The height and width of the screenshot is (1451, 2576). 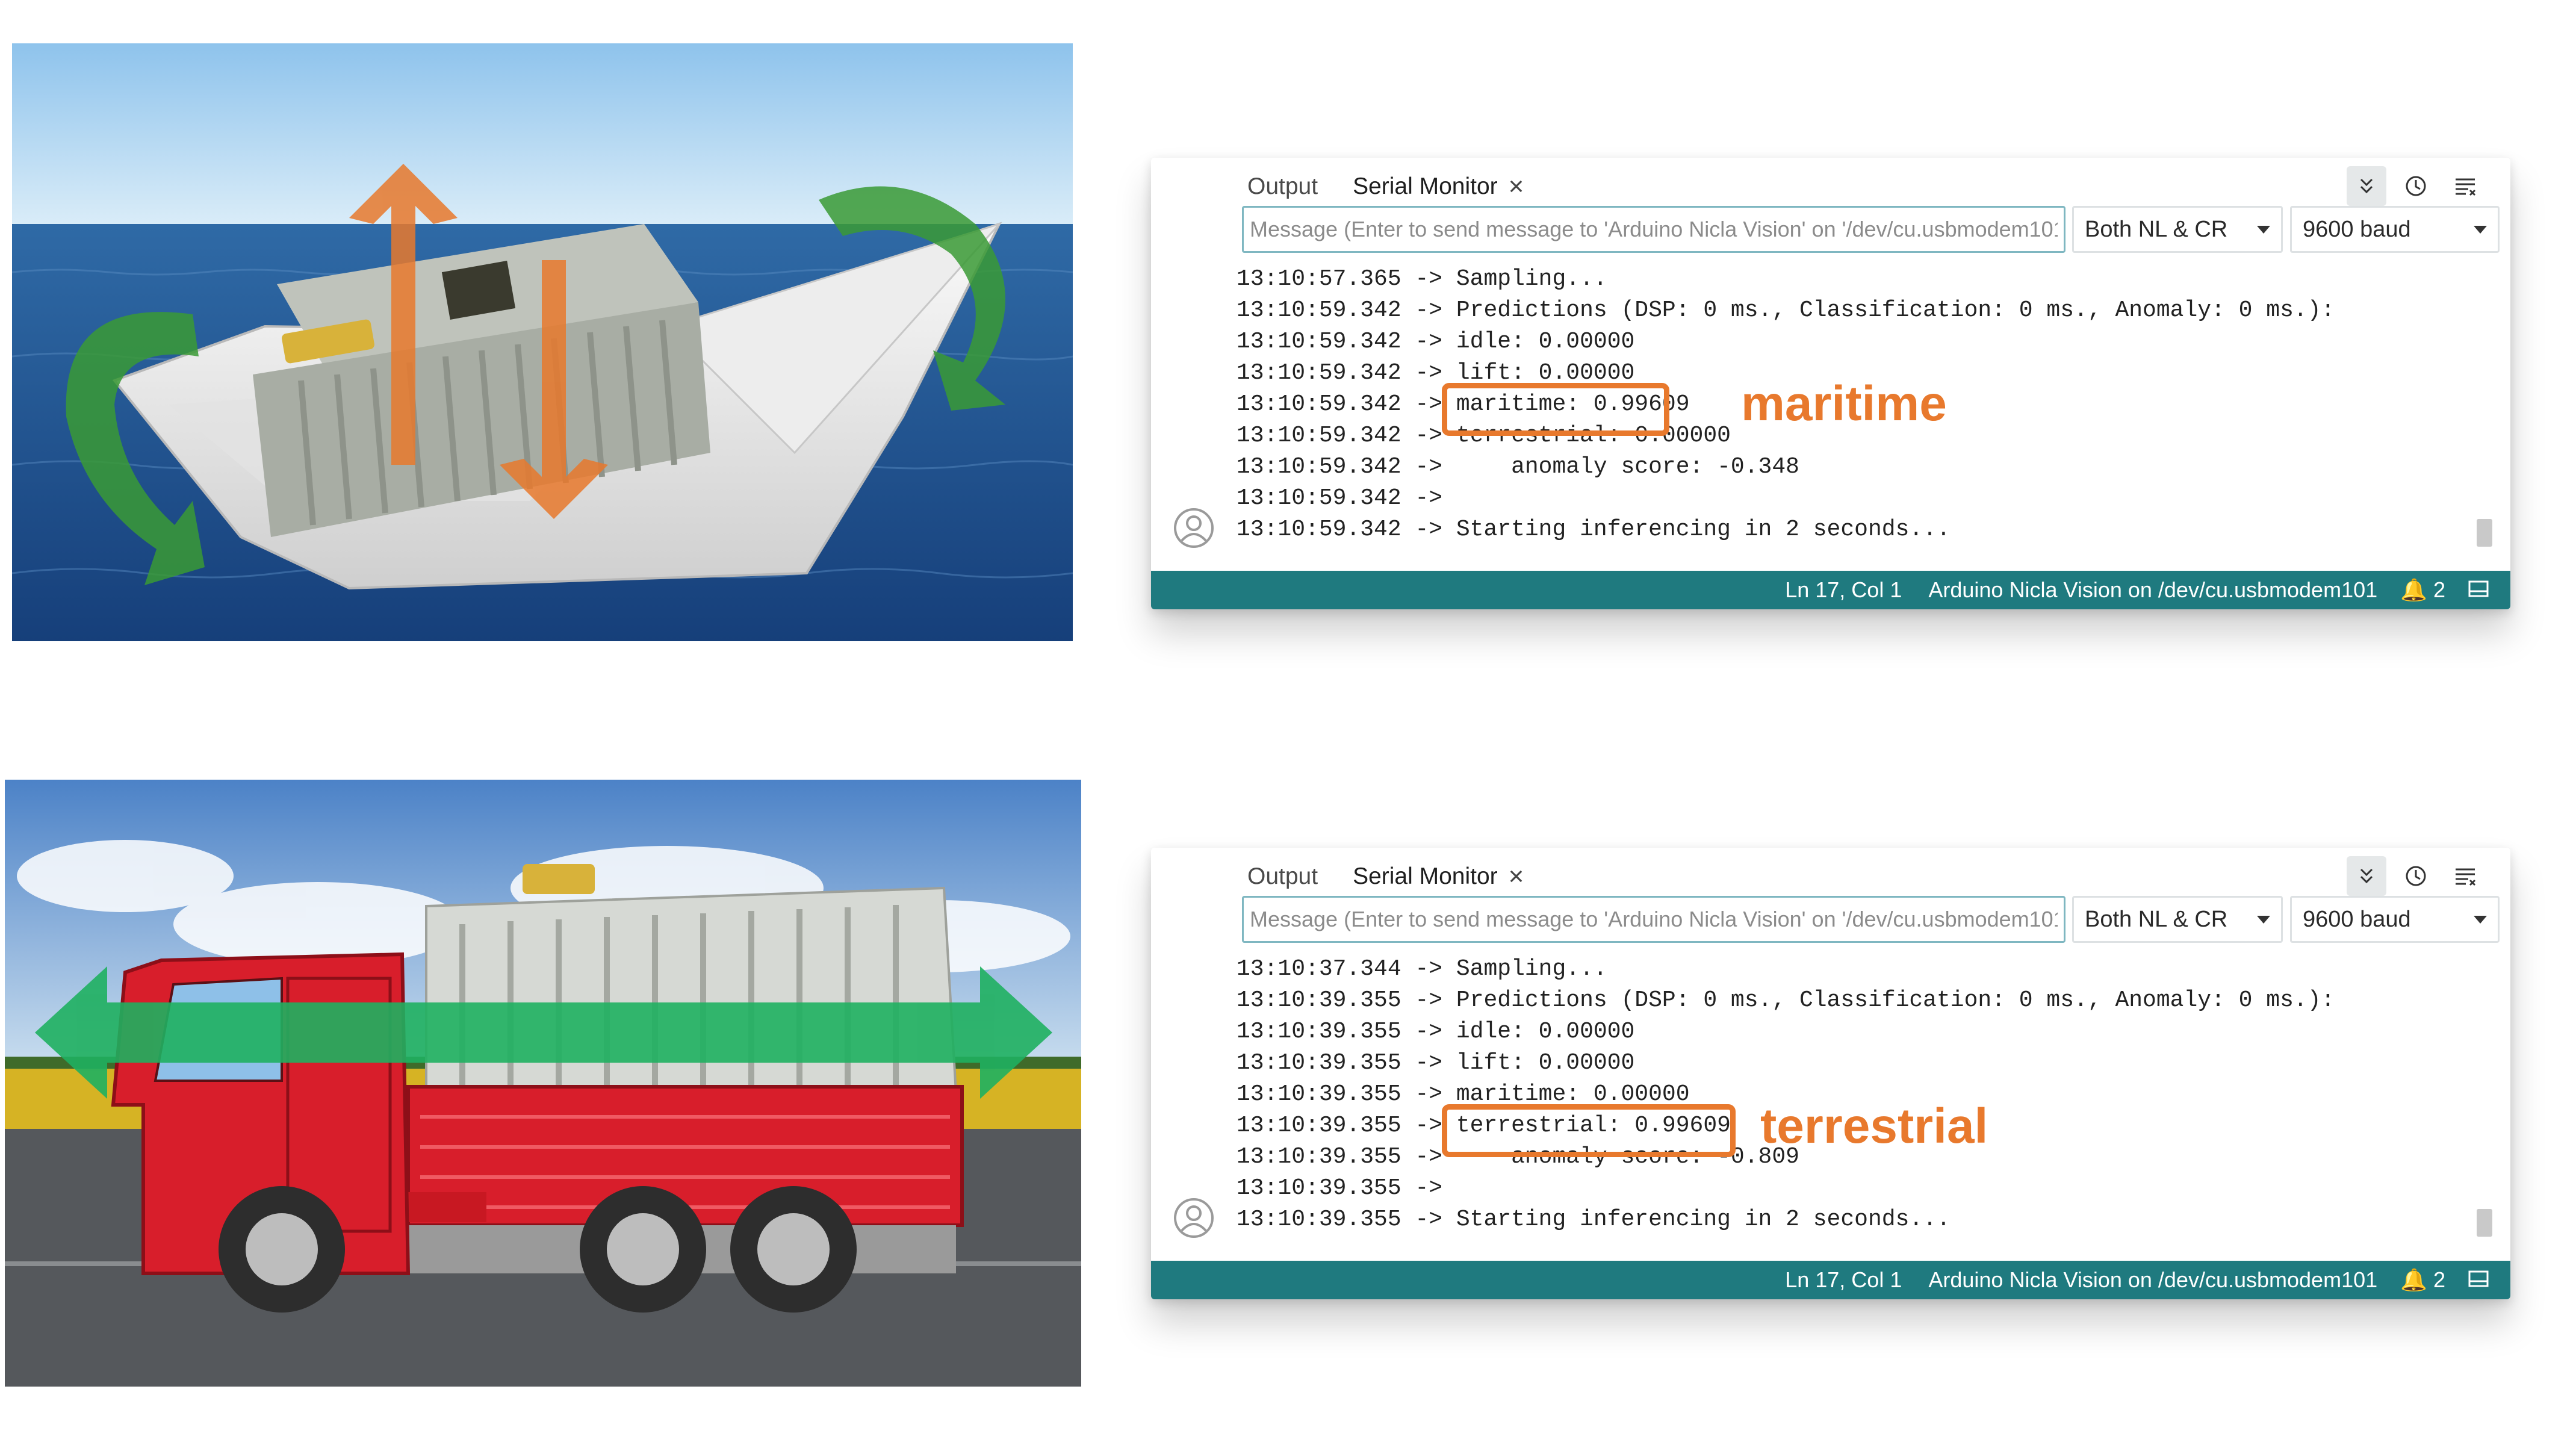 I want to click on output-line: 13:10:39.355 ->, so click(x=1340, y=1188).